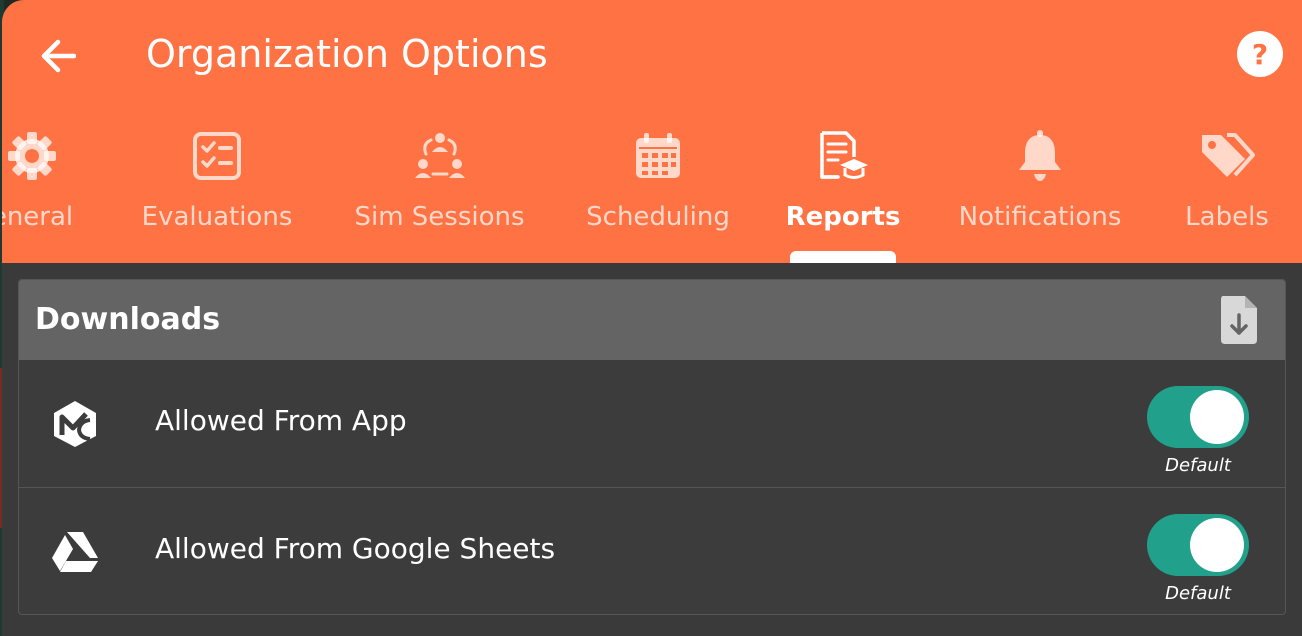 Image resolution: width=1302 pixels, height=636 pixels. Describe the element at coordinates (75, 552) in the screenshot. I see `google-drive-icon` at that location.